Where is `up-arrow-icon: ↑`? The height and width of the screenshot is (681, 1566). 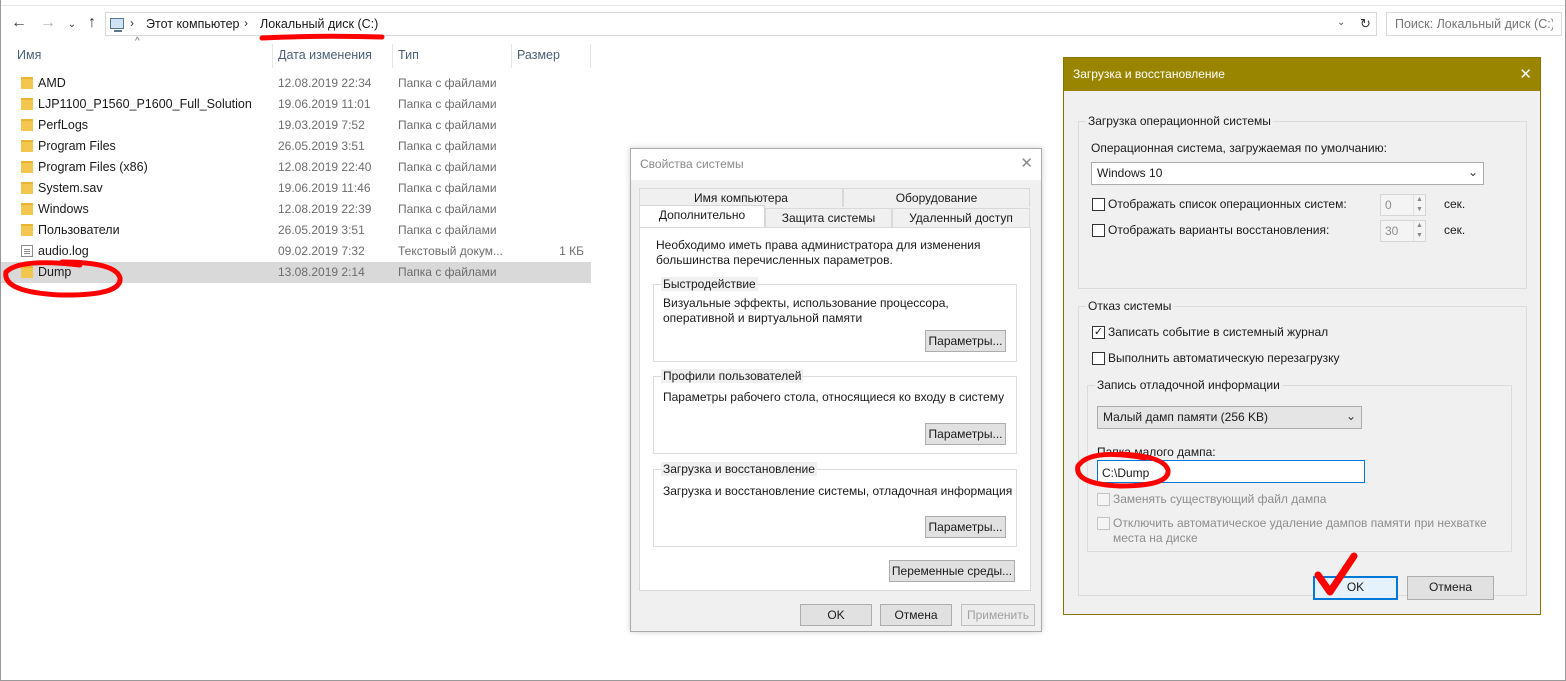
up-arrow-icon: ↑ is located at coordinates (92, 23).